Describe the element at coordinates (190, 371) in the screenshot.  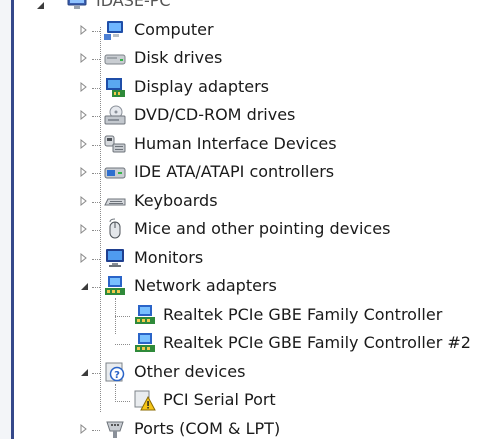
I see `tree-item-label: Other devices` at that location.